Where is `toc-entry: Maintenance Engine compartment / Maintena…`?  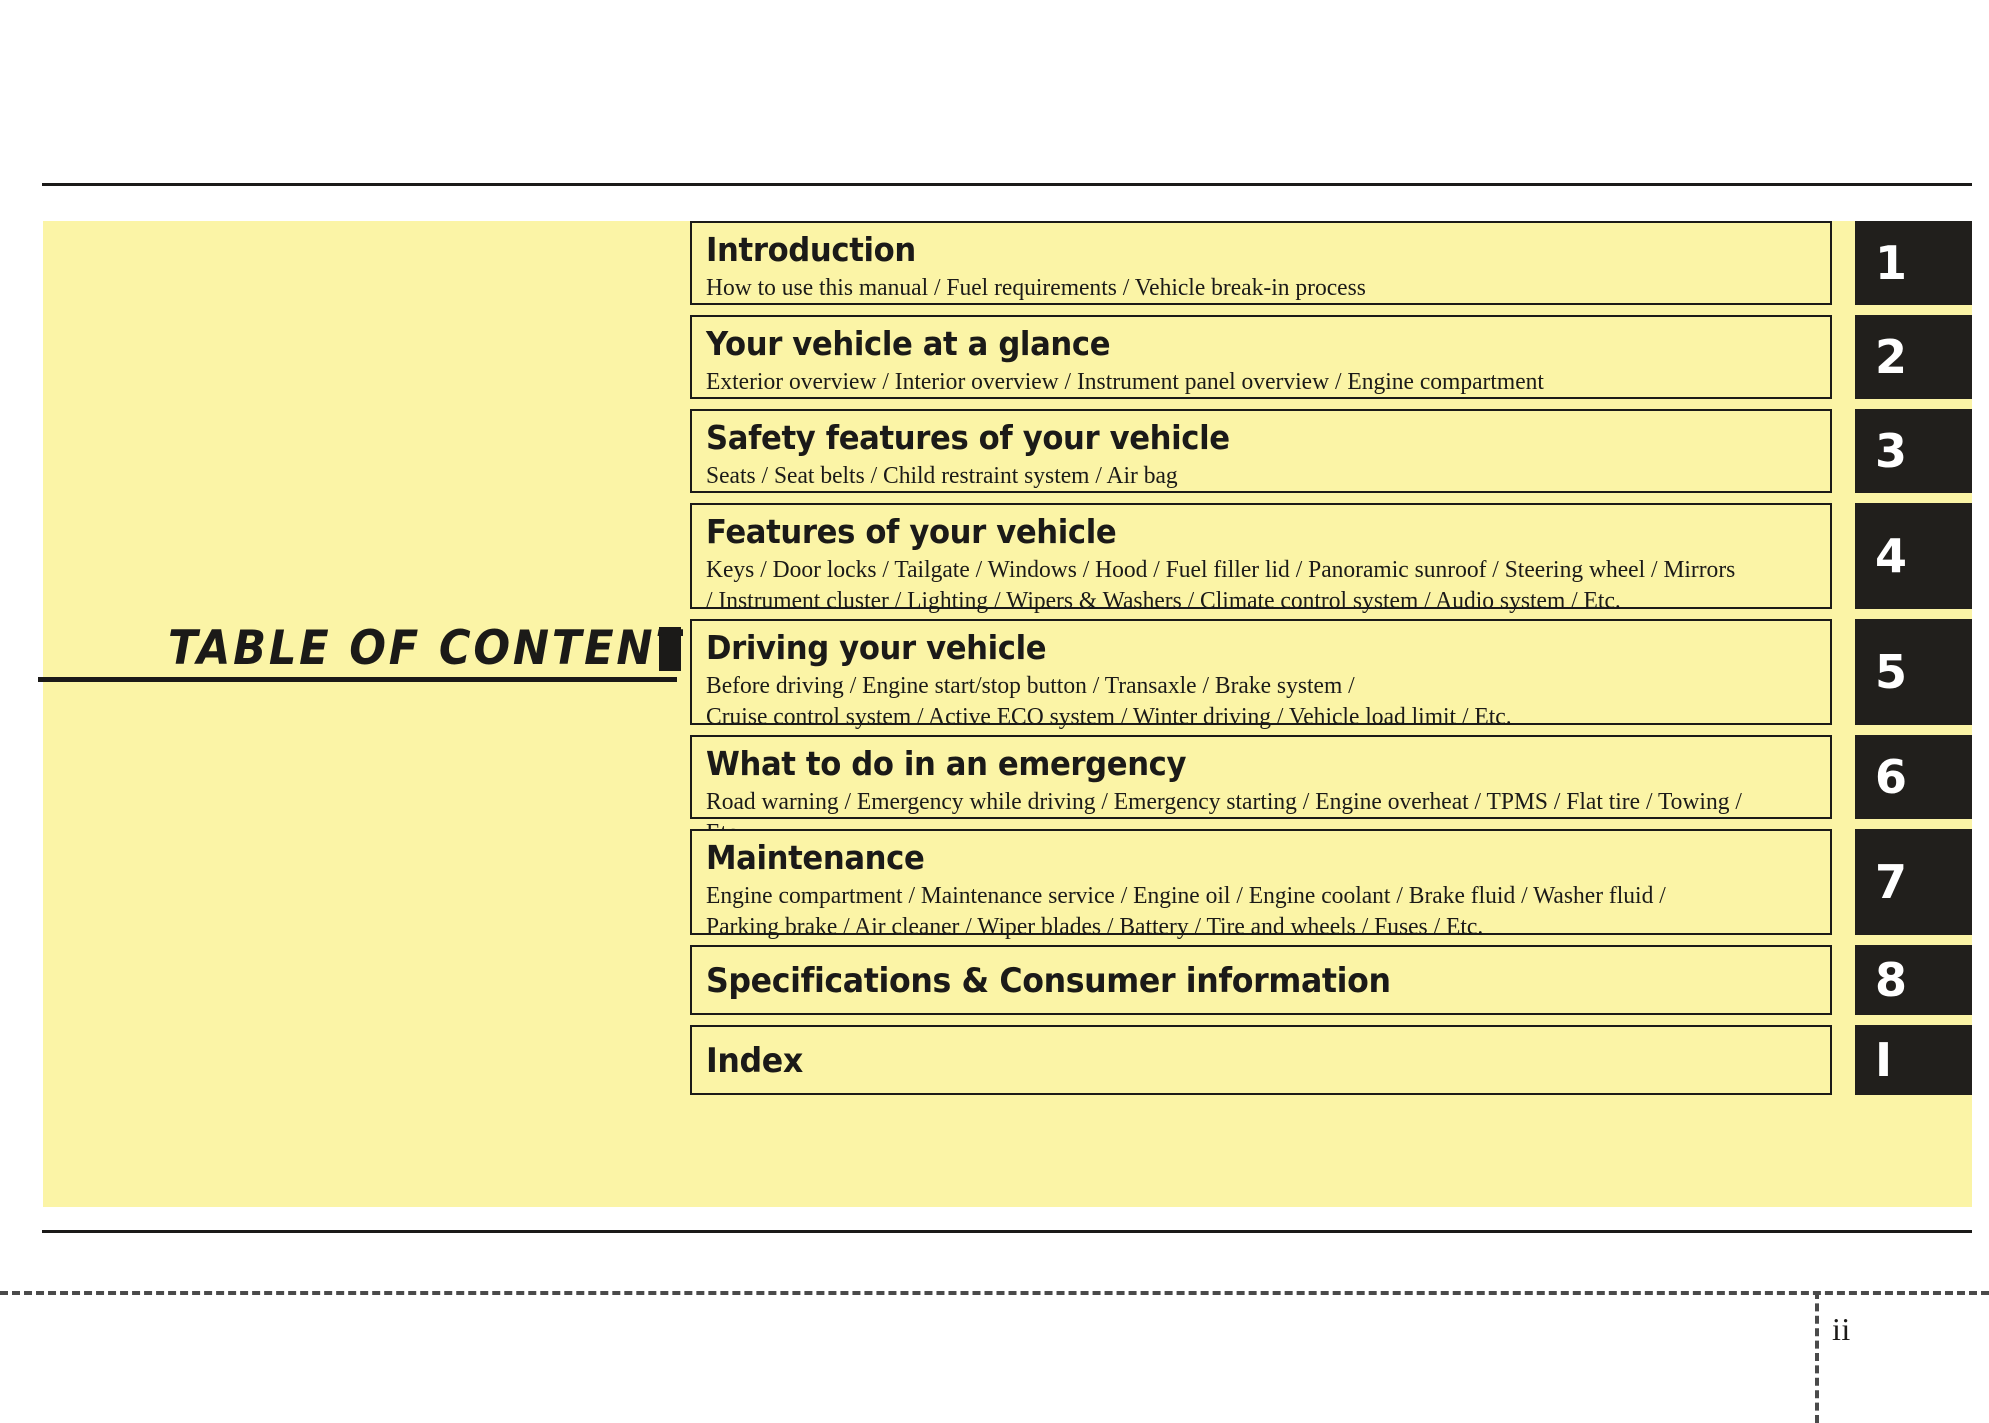 toc-entry: Maintenance Engine compartment / Maintena… is located at coordinates (1261, 884).